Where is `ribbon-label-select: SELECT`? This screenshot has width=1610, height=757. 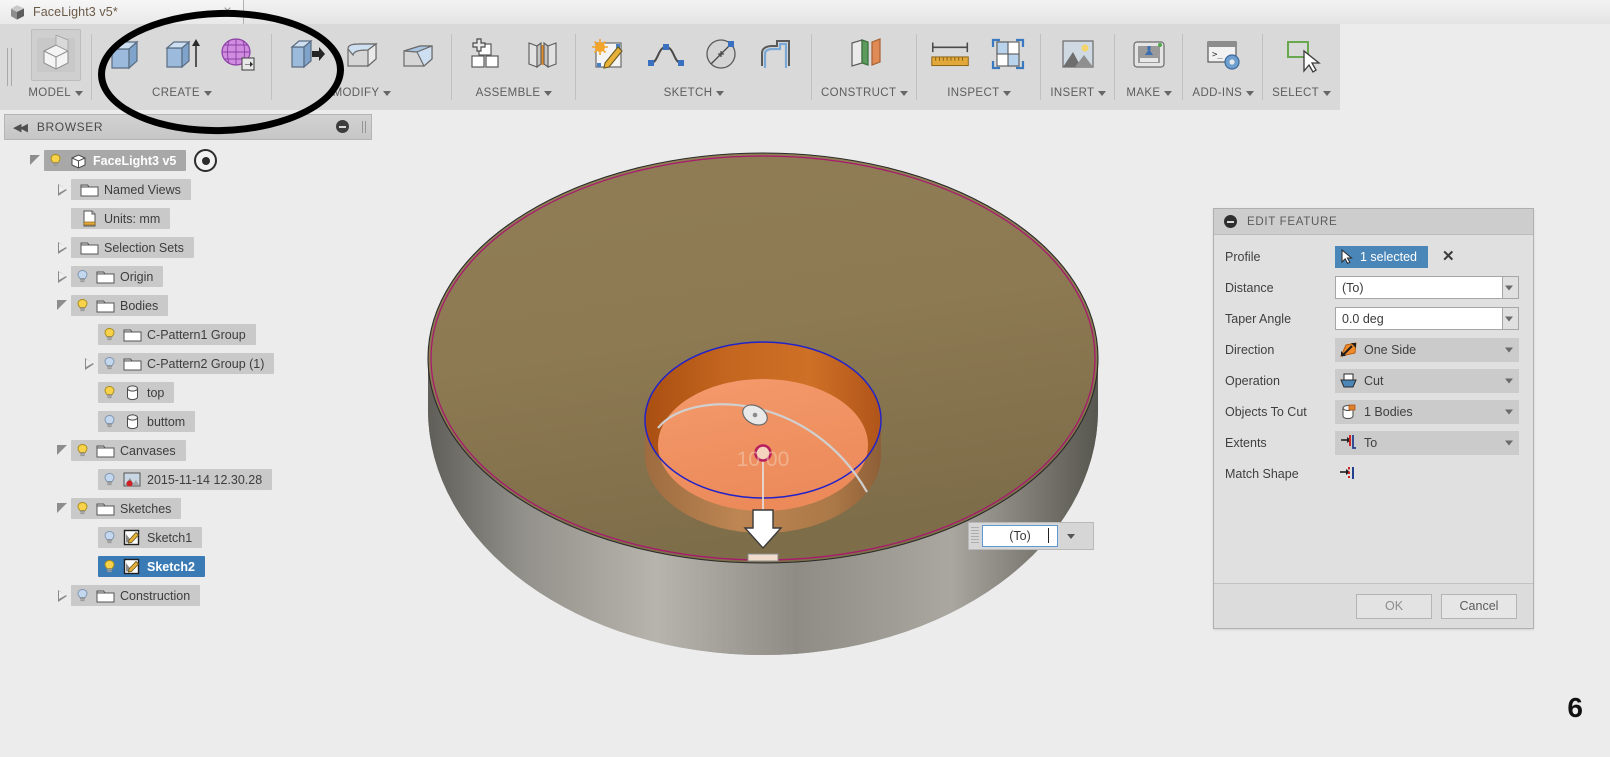 ribbon-label-select: SELECT is located at coordinates (1301, 96).